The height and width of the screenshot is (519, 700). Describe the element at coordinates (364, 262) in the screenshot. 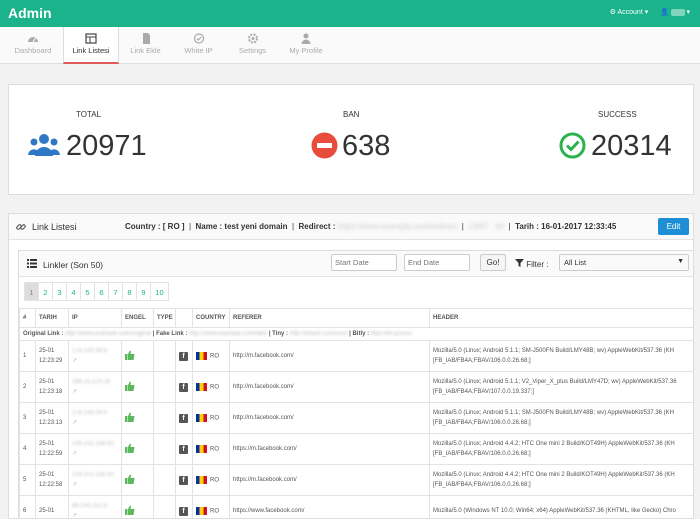

I see `start-date-input` at that location.